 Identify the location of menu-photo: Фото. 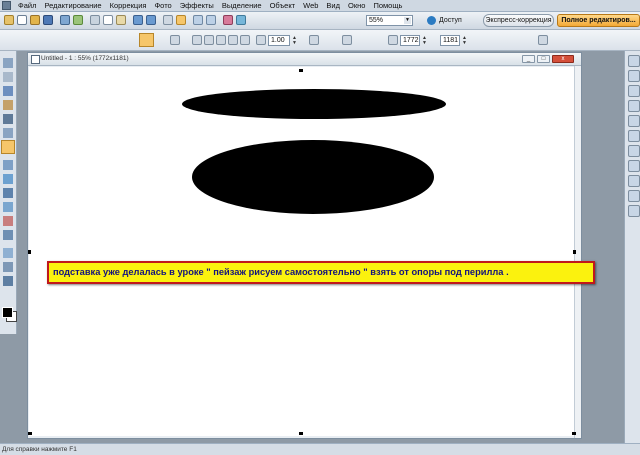
(162, 5).